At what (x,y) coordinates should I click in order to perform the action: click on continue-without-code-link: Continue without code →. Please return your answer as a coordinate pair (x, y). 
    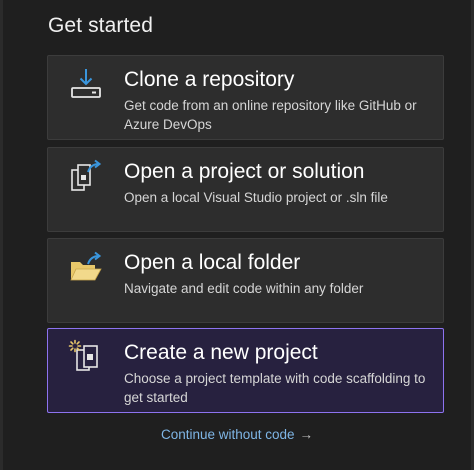
    Looking at the image, I should click on (237, 435).